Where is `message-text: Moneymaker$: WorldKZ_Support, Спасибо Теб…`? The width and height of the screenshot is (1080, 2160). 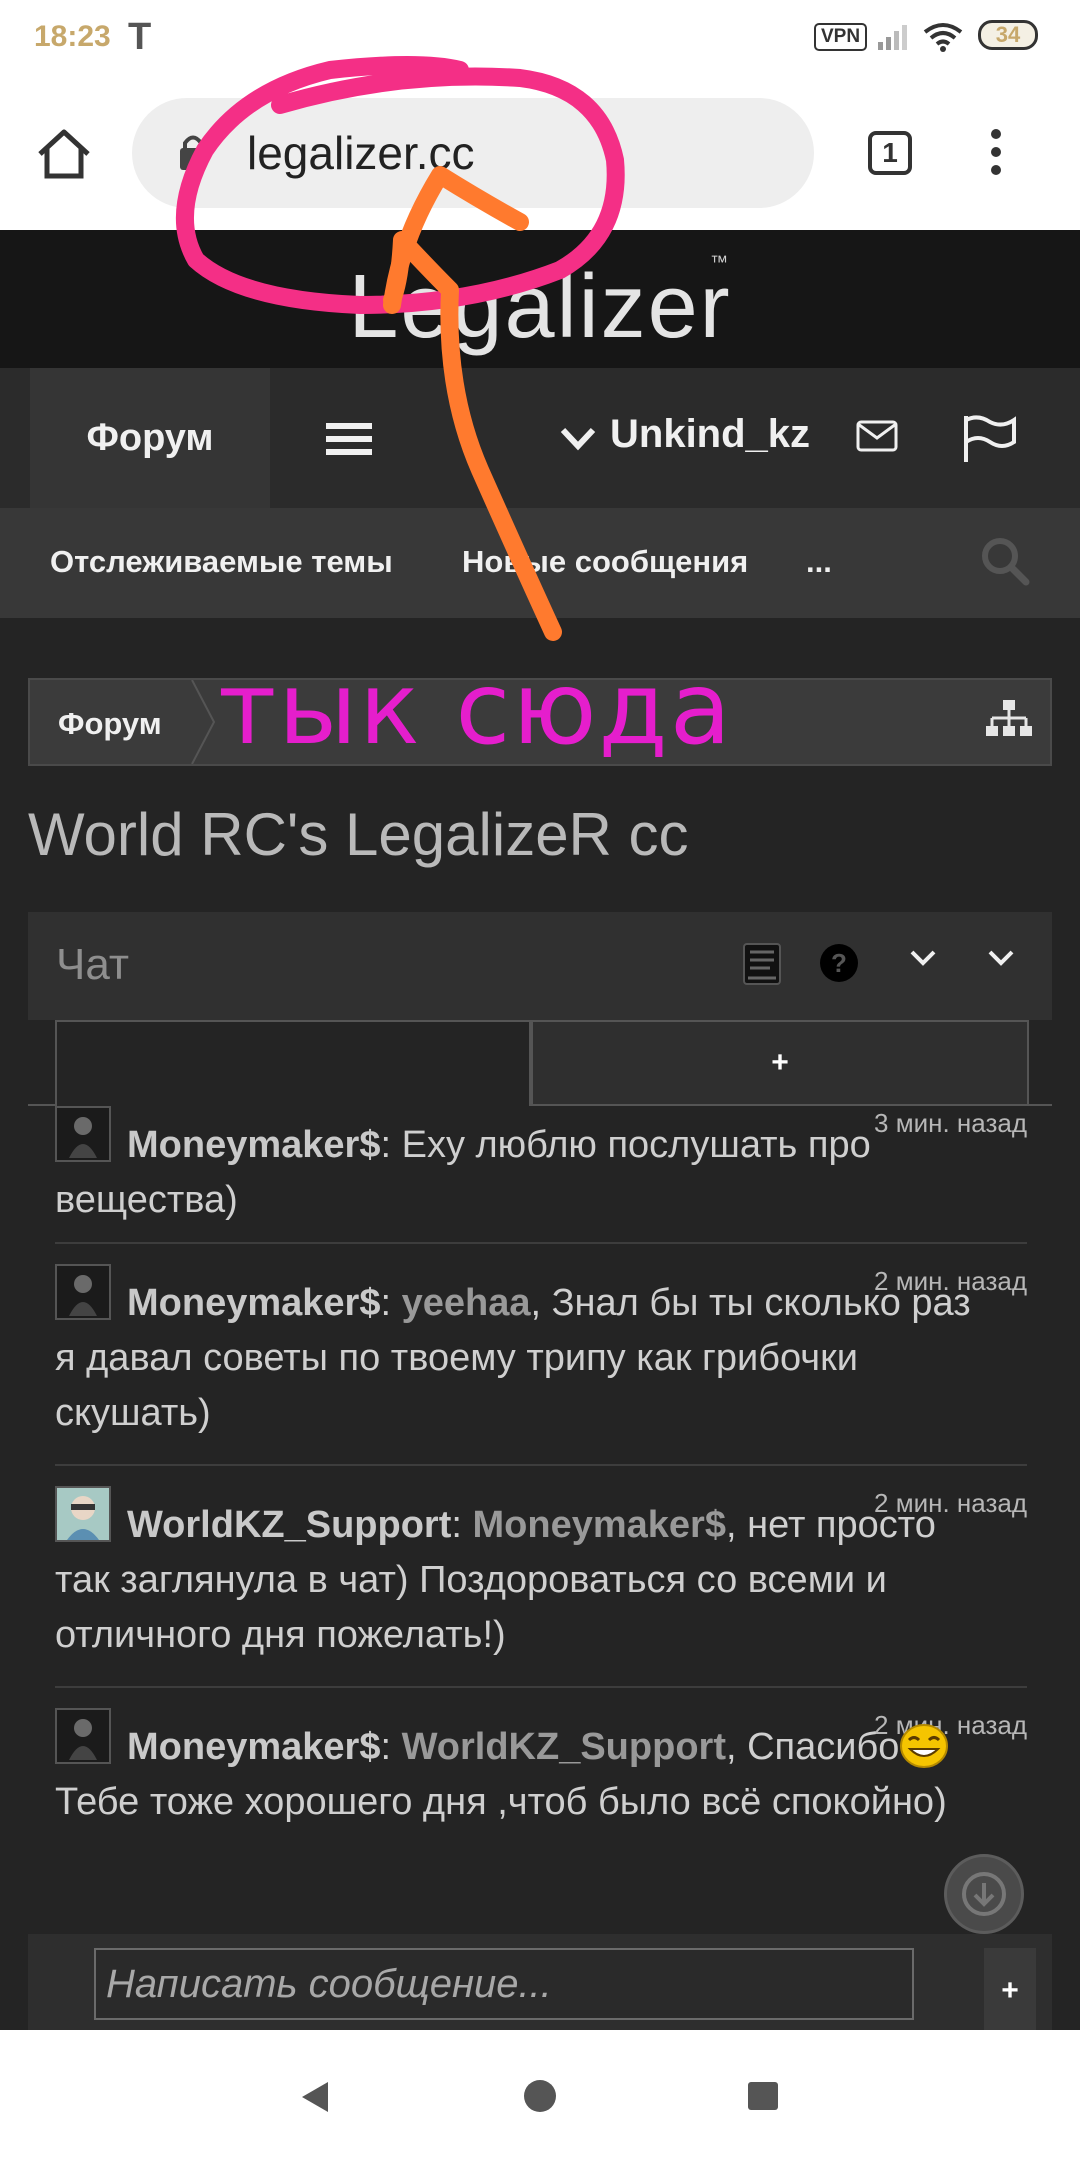 message-text: Moneymaker$: WorldKZ_Support, Спасибо Теб… is located at coordinates (515, 1775).